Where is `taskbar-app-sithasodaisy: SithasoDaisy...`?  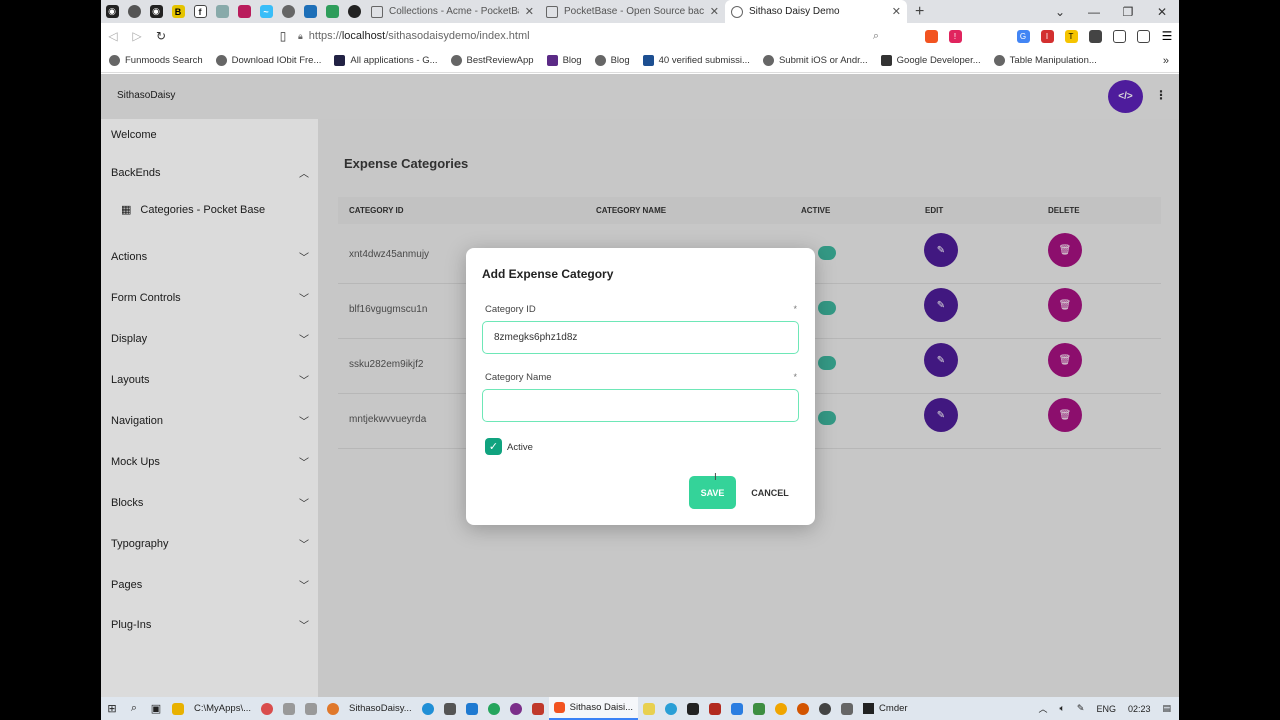
taskbar-app-sithasodaisy: SithasoDaisy... is located at coordinates (380, 708).